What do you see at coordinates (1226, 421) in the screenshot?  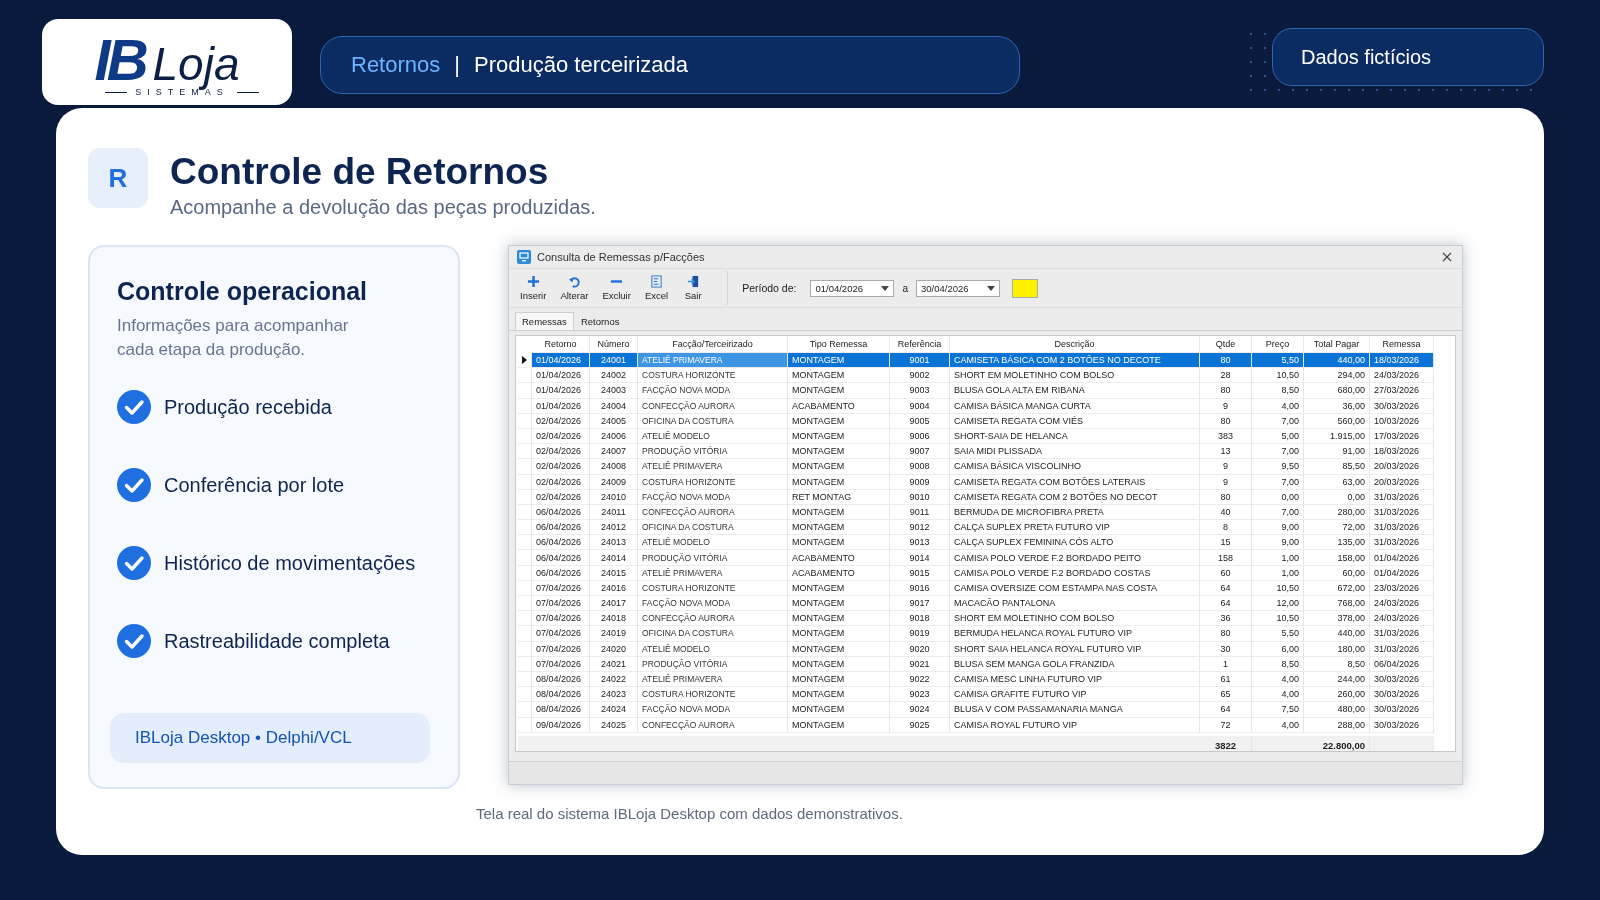 I see `table-cell: 80` at bounding box center [1226, 421].